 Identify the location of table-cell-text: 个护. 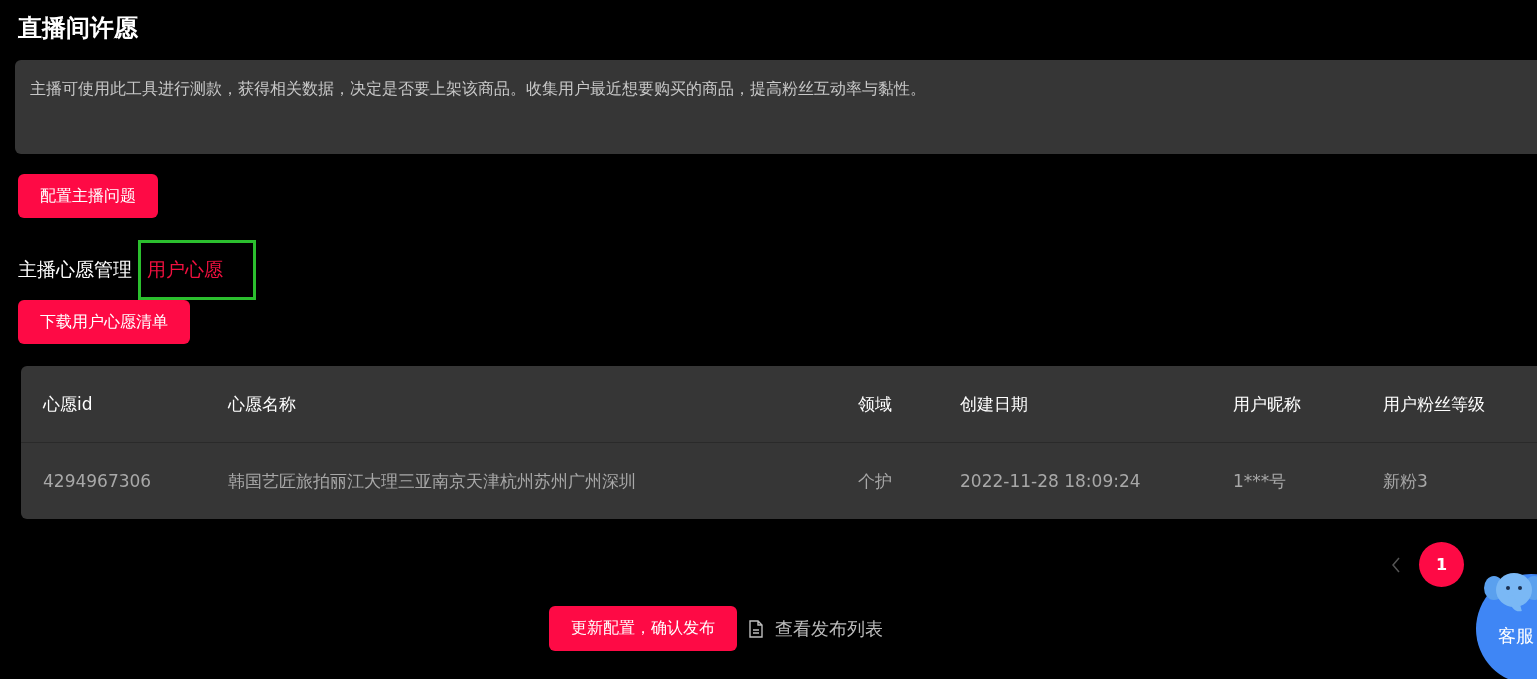
(875, 481).